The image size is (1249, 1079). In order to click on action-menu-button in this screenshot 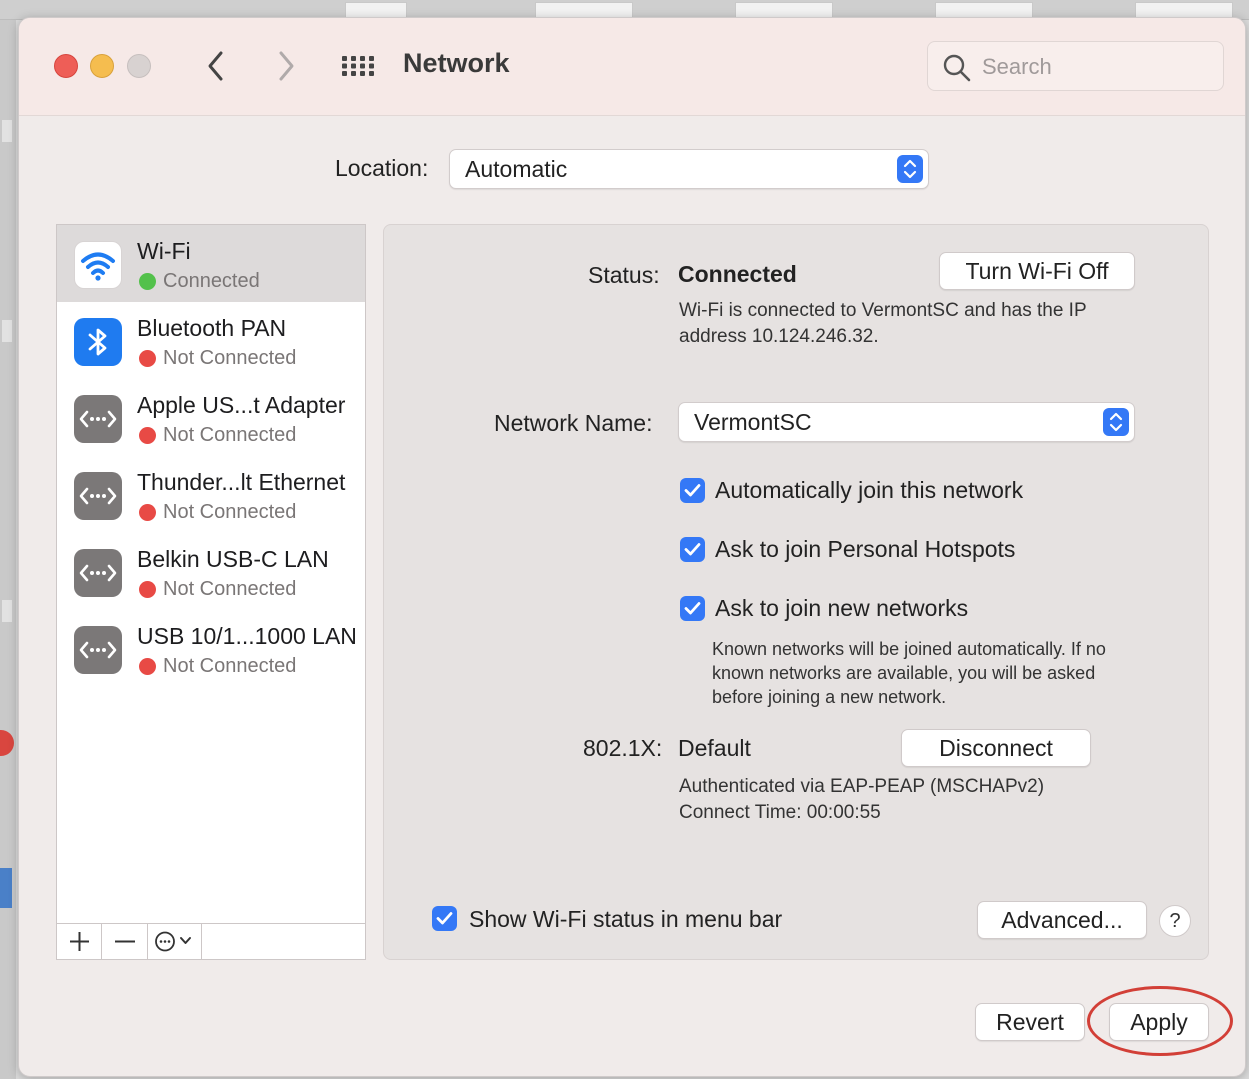, I will do `click(175, 941)`.